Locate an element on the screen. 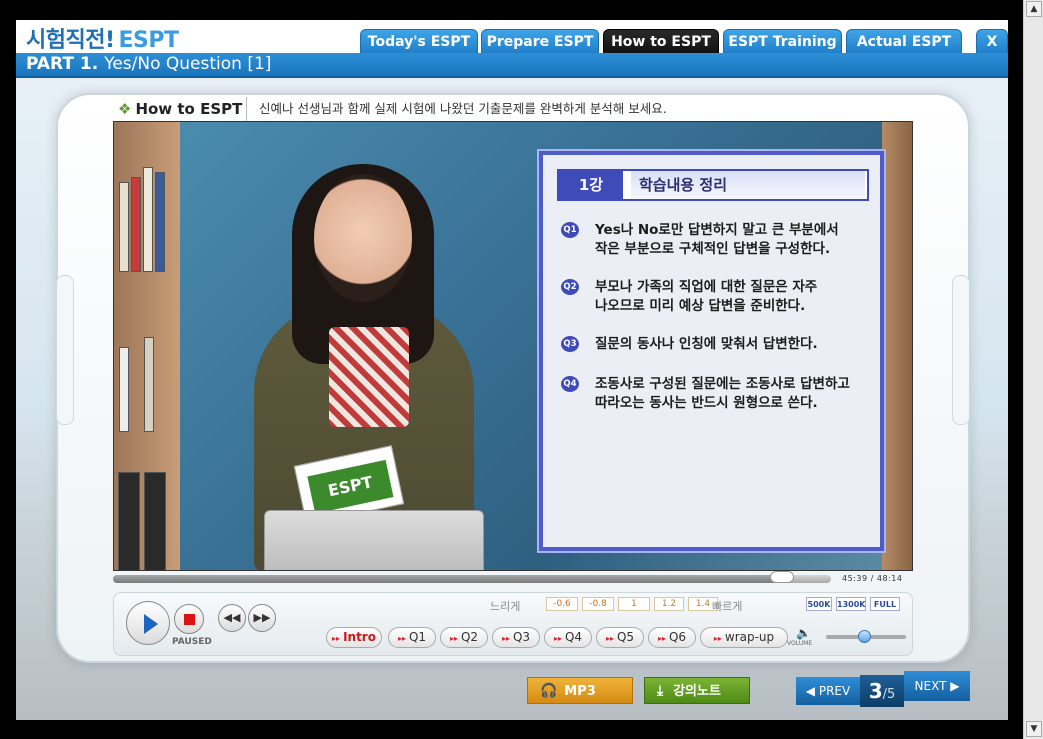 The width and height of the screenshot is (1043, 739). note-label: 강의노트 is located at coordinates (697, 691).